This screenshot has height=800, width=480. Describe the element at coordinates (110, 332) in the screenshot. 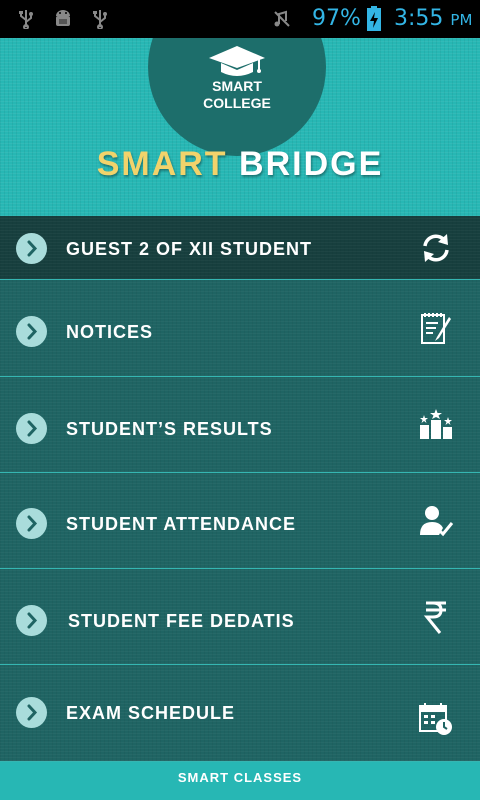

I see `menu-item-label: NOTICES` at that location.